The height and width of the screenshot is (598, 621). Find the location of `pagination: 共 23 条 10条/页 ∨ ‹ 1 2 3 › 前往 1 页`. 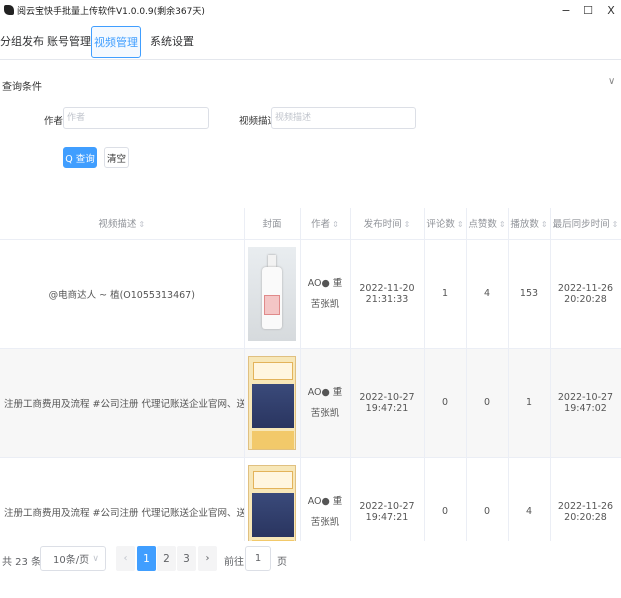

pagination: 共 23 条 10条/页 ∨ ‹ 1 2 3 › 前往 1 页 is located at coordinates (310, 559).